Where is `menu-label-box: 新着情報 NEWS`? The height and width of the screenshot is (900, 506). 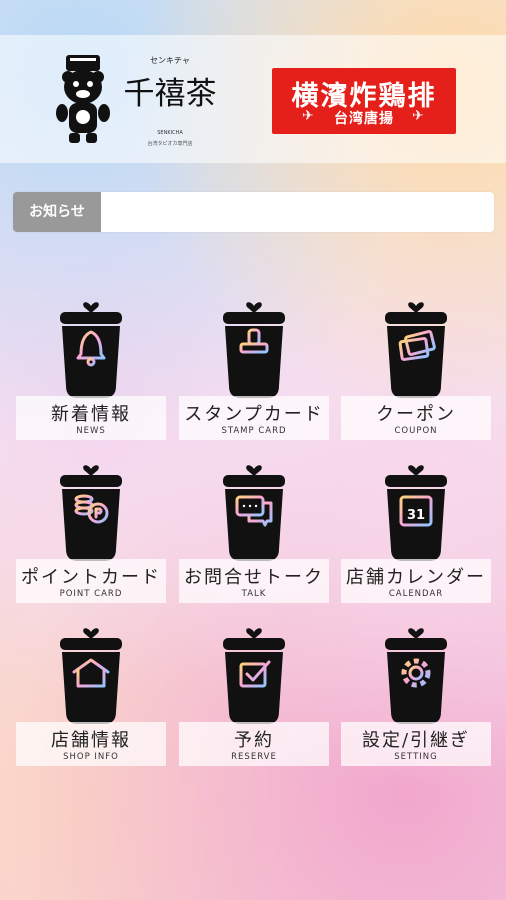 menu-label-box: 新着情報 NEWS is located at coordinates (91, 418).